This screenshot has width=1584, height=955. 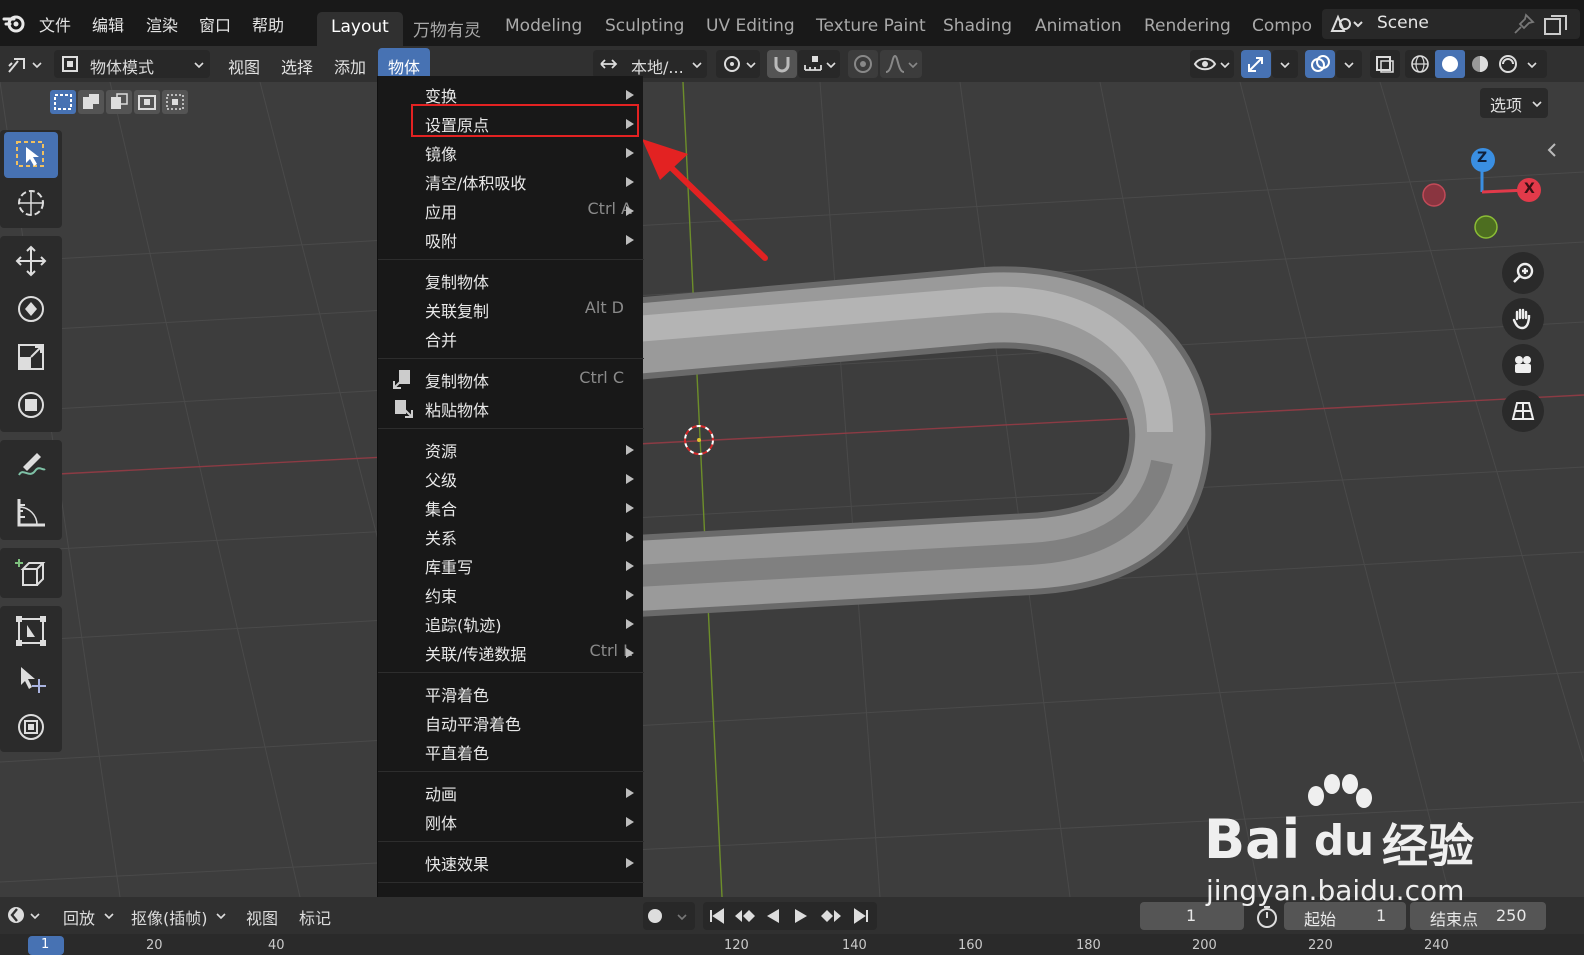 What do you see at coordinates (511, 862) in the screenshot?
I see `menu-item: 快速效果` at bounding box center [511, 862].